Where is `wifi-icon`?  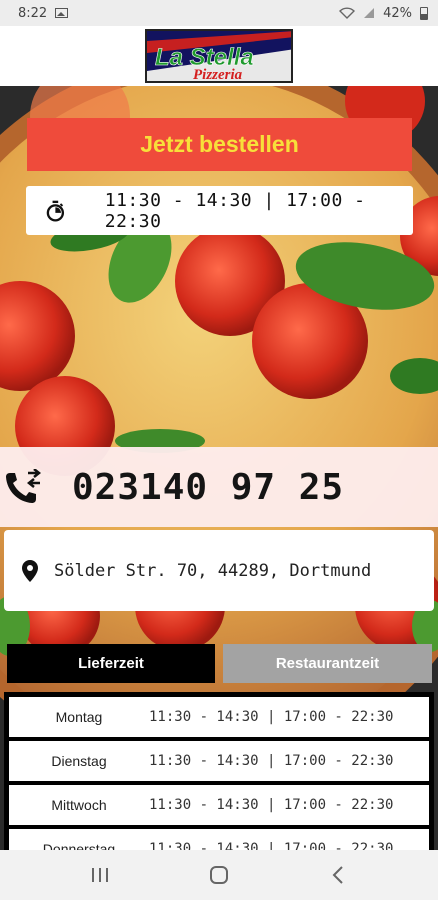
wifi-icon is located at coordinates (347, 13).